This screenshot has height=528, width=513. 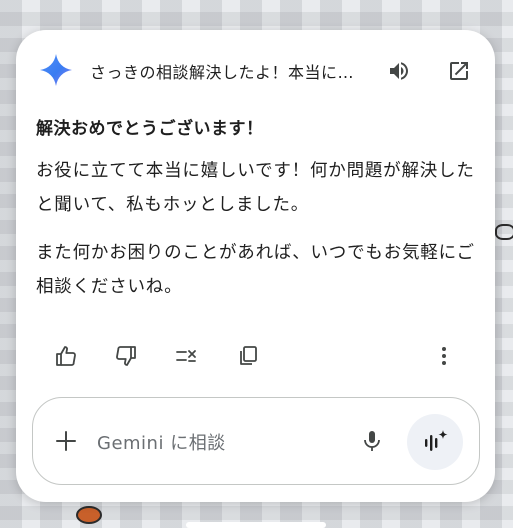 I want to click on copy-button, so click(x=248, y=356).